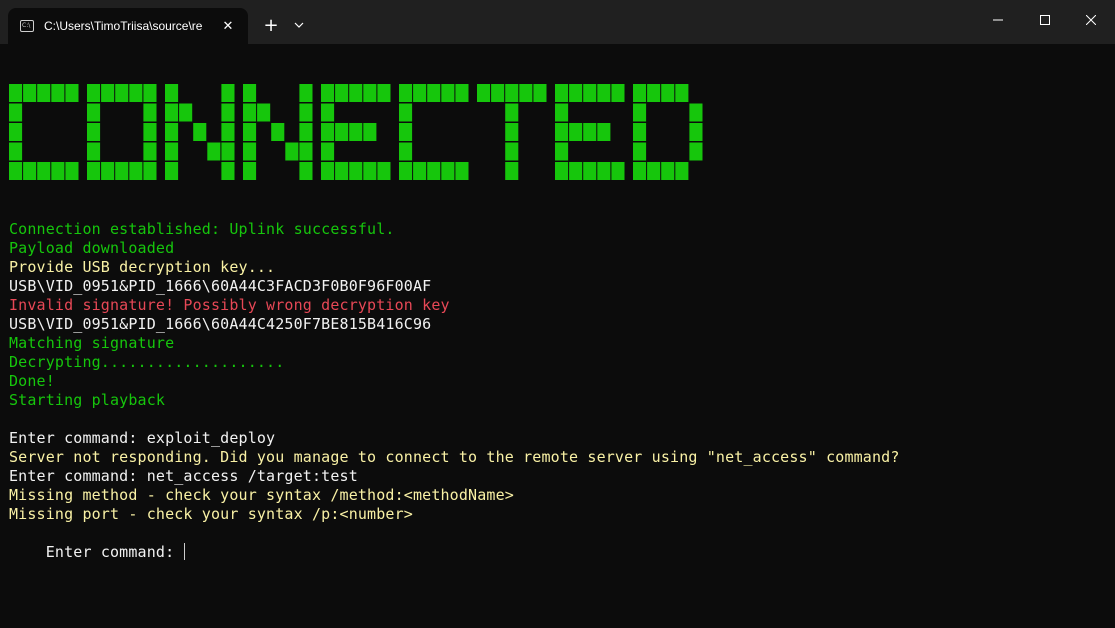 The height and width of the screenshot is (628, 1115). What do you see at coordinates (185, 551) in the screenshot?
I see `text-cursor` at bounding box center [185, 551].